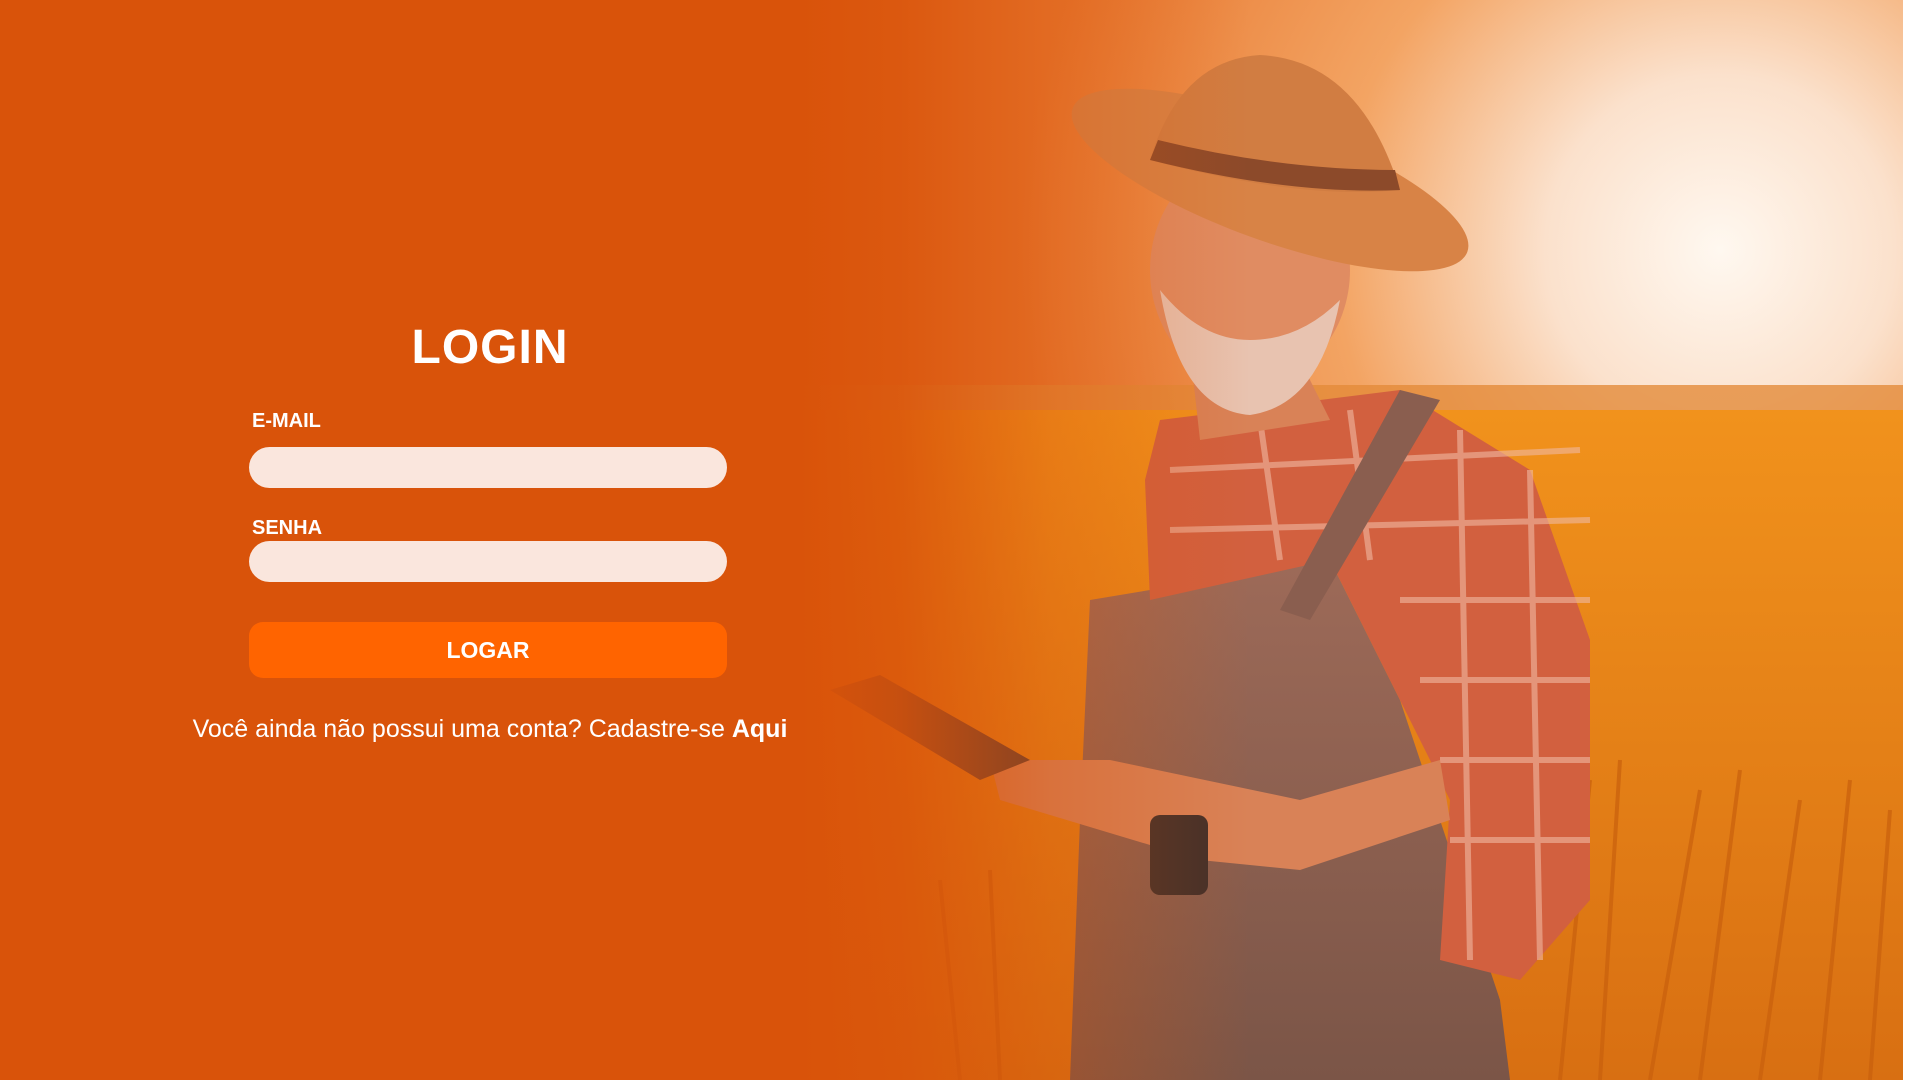 Image resolution: width=1920 pixels, height=1080 pixels. Describe the element at coordinates (760, 729) in the screenshot. I see `signup-link: Aqui` at that location.